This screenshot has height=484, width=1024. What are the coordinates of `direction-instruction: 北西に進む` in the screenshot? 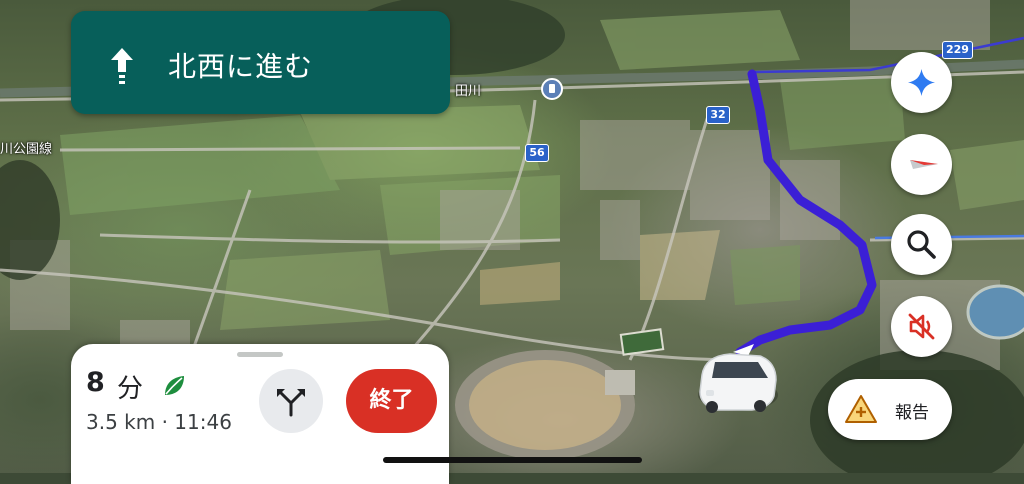 It's located at (241, 66).